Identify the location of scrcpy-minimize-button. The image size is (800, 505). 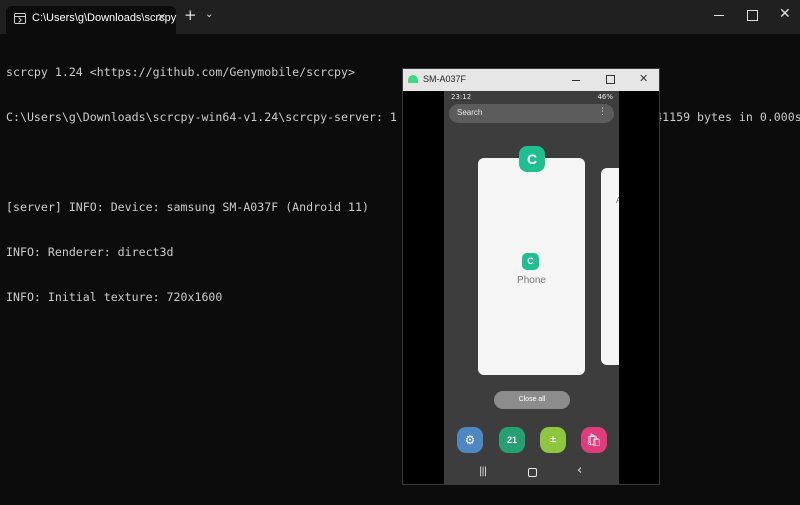
(576, 80).